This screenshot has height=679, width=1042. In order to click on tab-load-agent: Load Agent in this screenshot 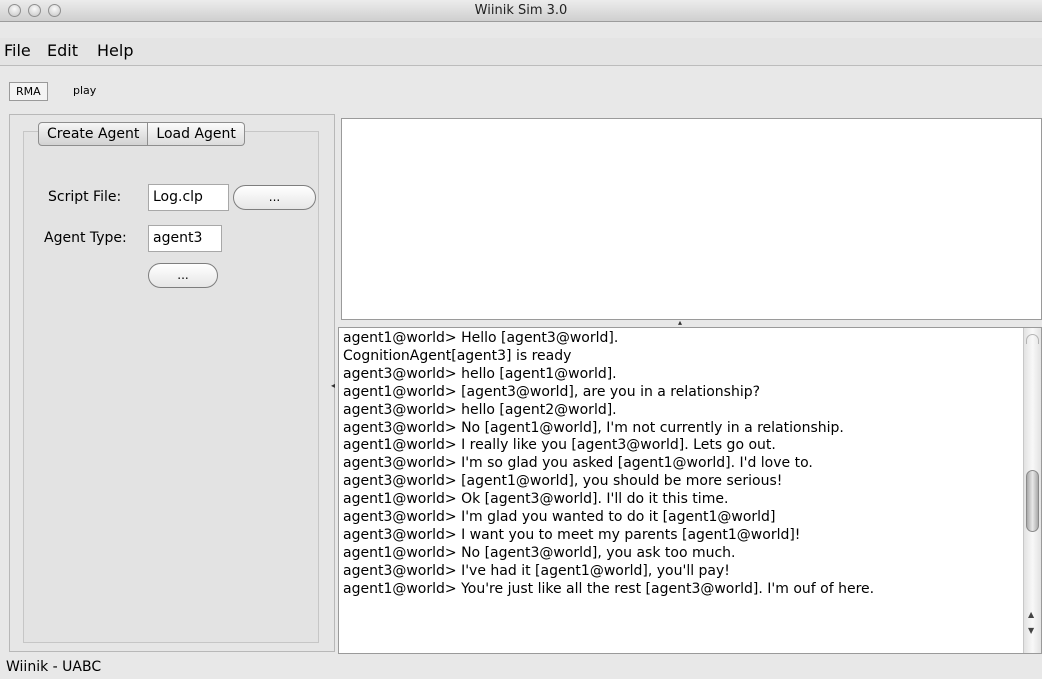, I will do `click(196, 134)`.